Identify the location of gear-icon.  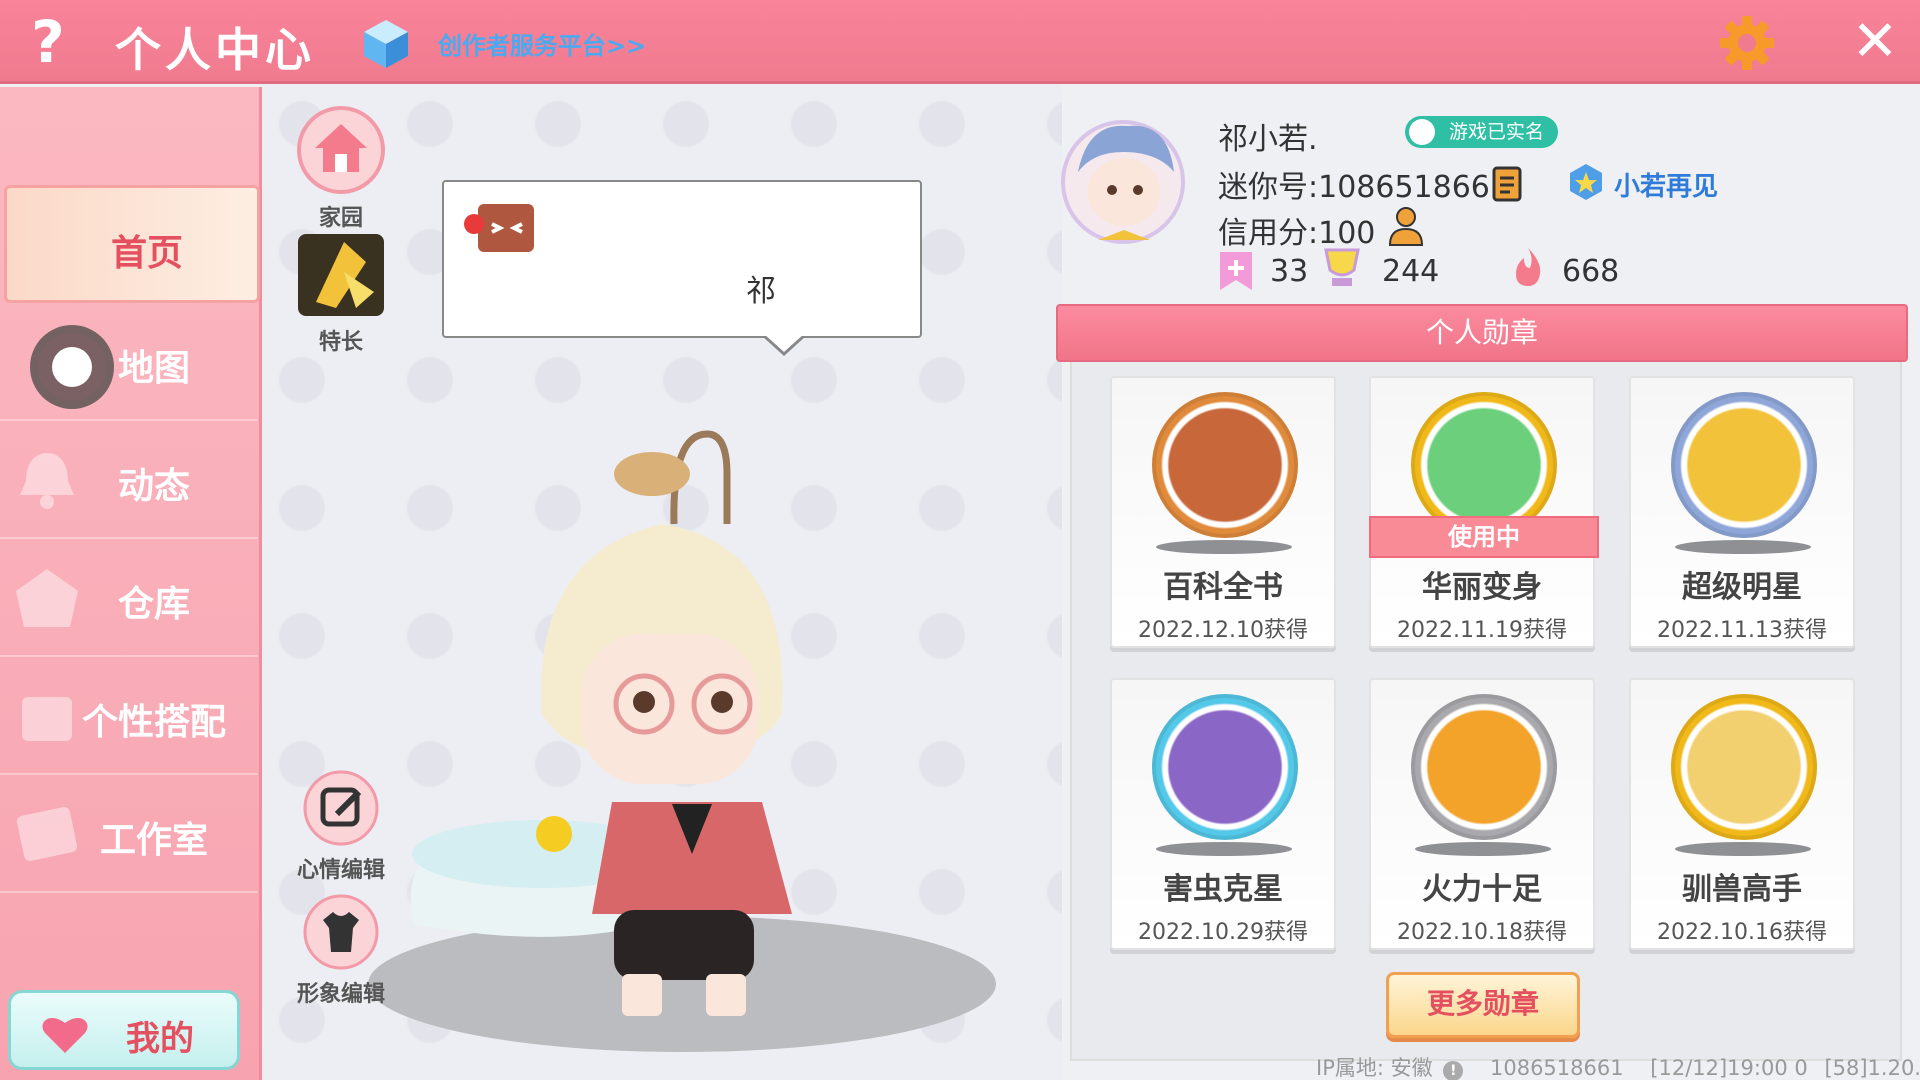
(1747, 43).